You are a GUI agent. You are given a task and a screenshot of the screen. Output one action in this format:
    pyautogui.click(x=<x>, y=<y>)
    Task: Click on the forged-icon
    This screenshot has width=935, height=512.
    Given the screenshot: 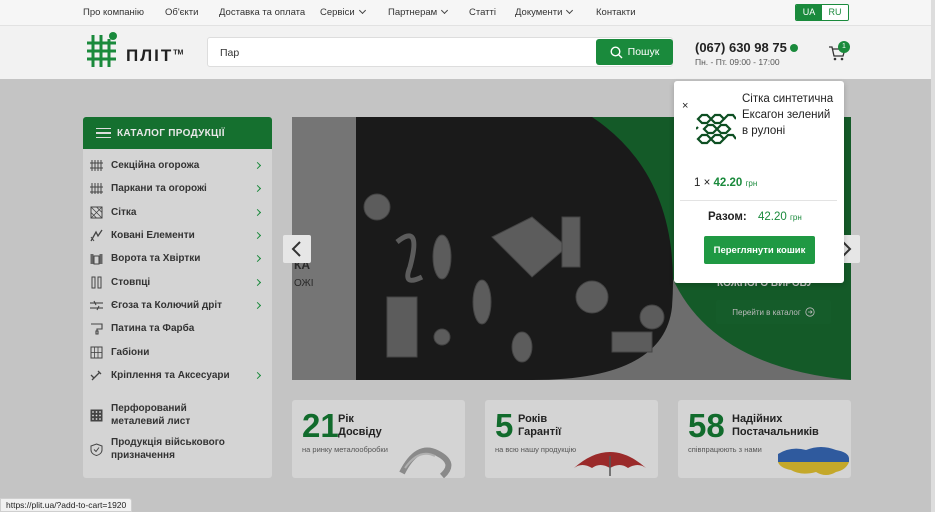 What is the action you would take?
    pyautogui.click(x=96, y=235)
    